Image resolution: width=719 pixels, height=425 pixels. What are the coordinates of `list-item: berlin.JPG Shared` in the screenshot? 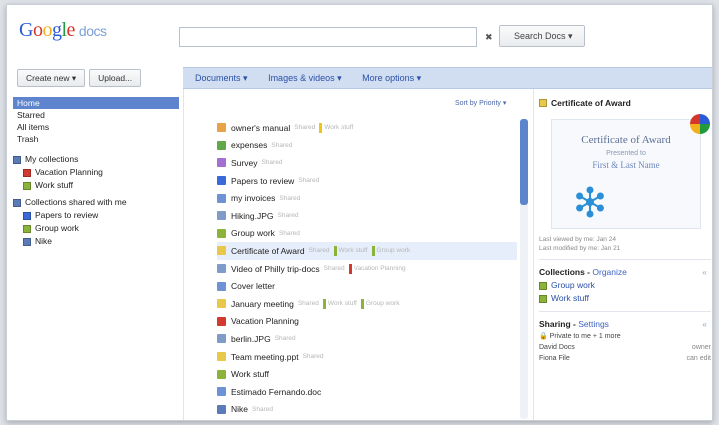 It's located at (367, 339).